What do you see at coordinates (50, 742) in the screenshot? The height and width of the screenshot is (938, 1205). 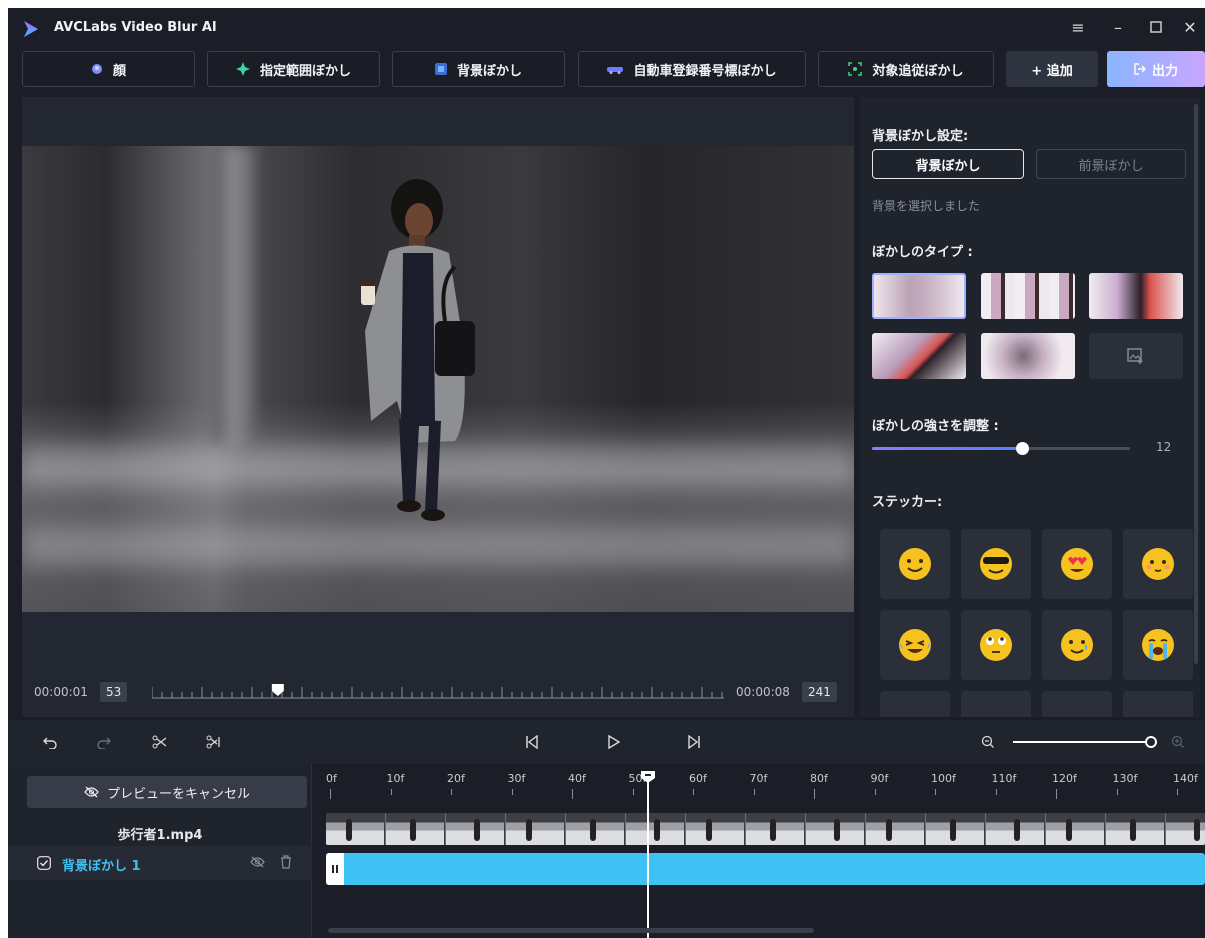 I see `undo-icon` at bounding box center [50, 742].